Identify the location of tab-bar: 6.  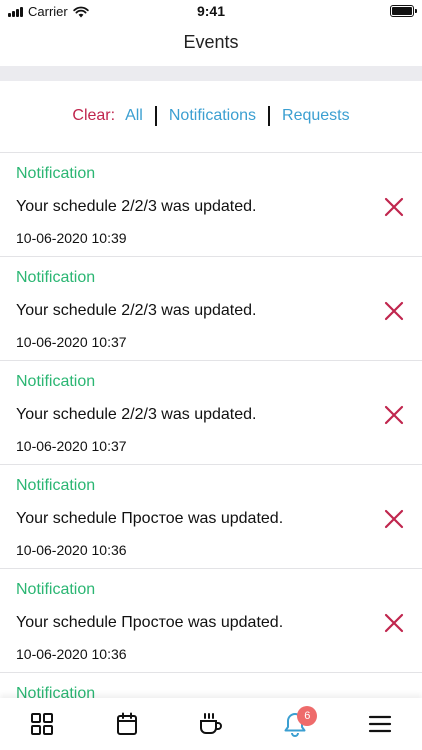
(211, 724).